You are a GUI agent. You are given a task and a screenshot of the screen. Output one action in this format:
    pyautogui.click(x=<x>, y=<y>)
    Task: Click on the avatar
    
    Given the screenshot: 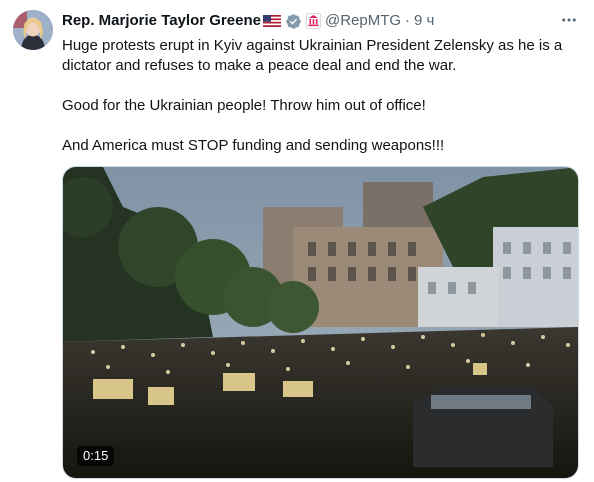 What is the action you would take?
    pyautogui.click(x=33, y=30)
    